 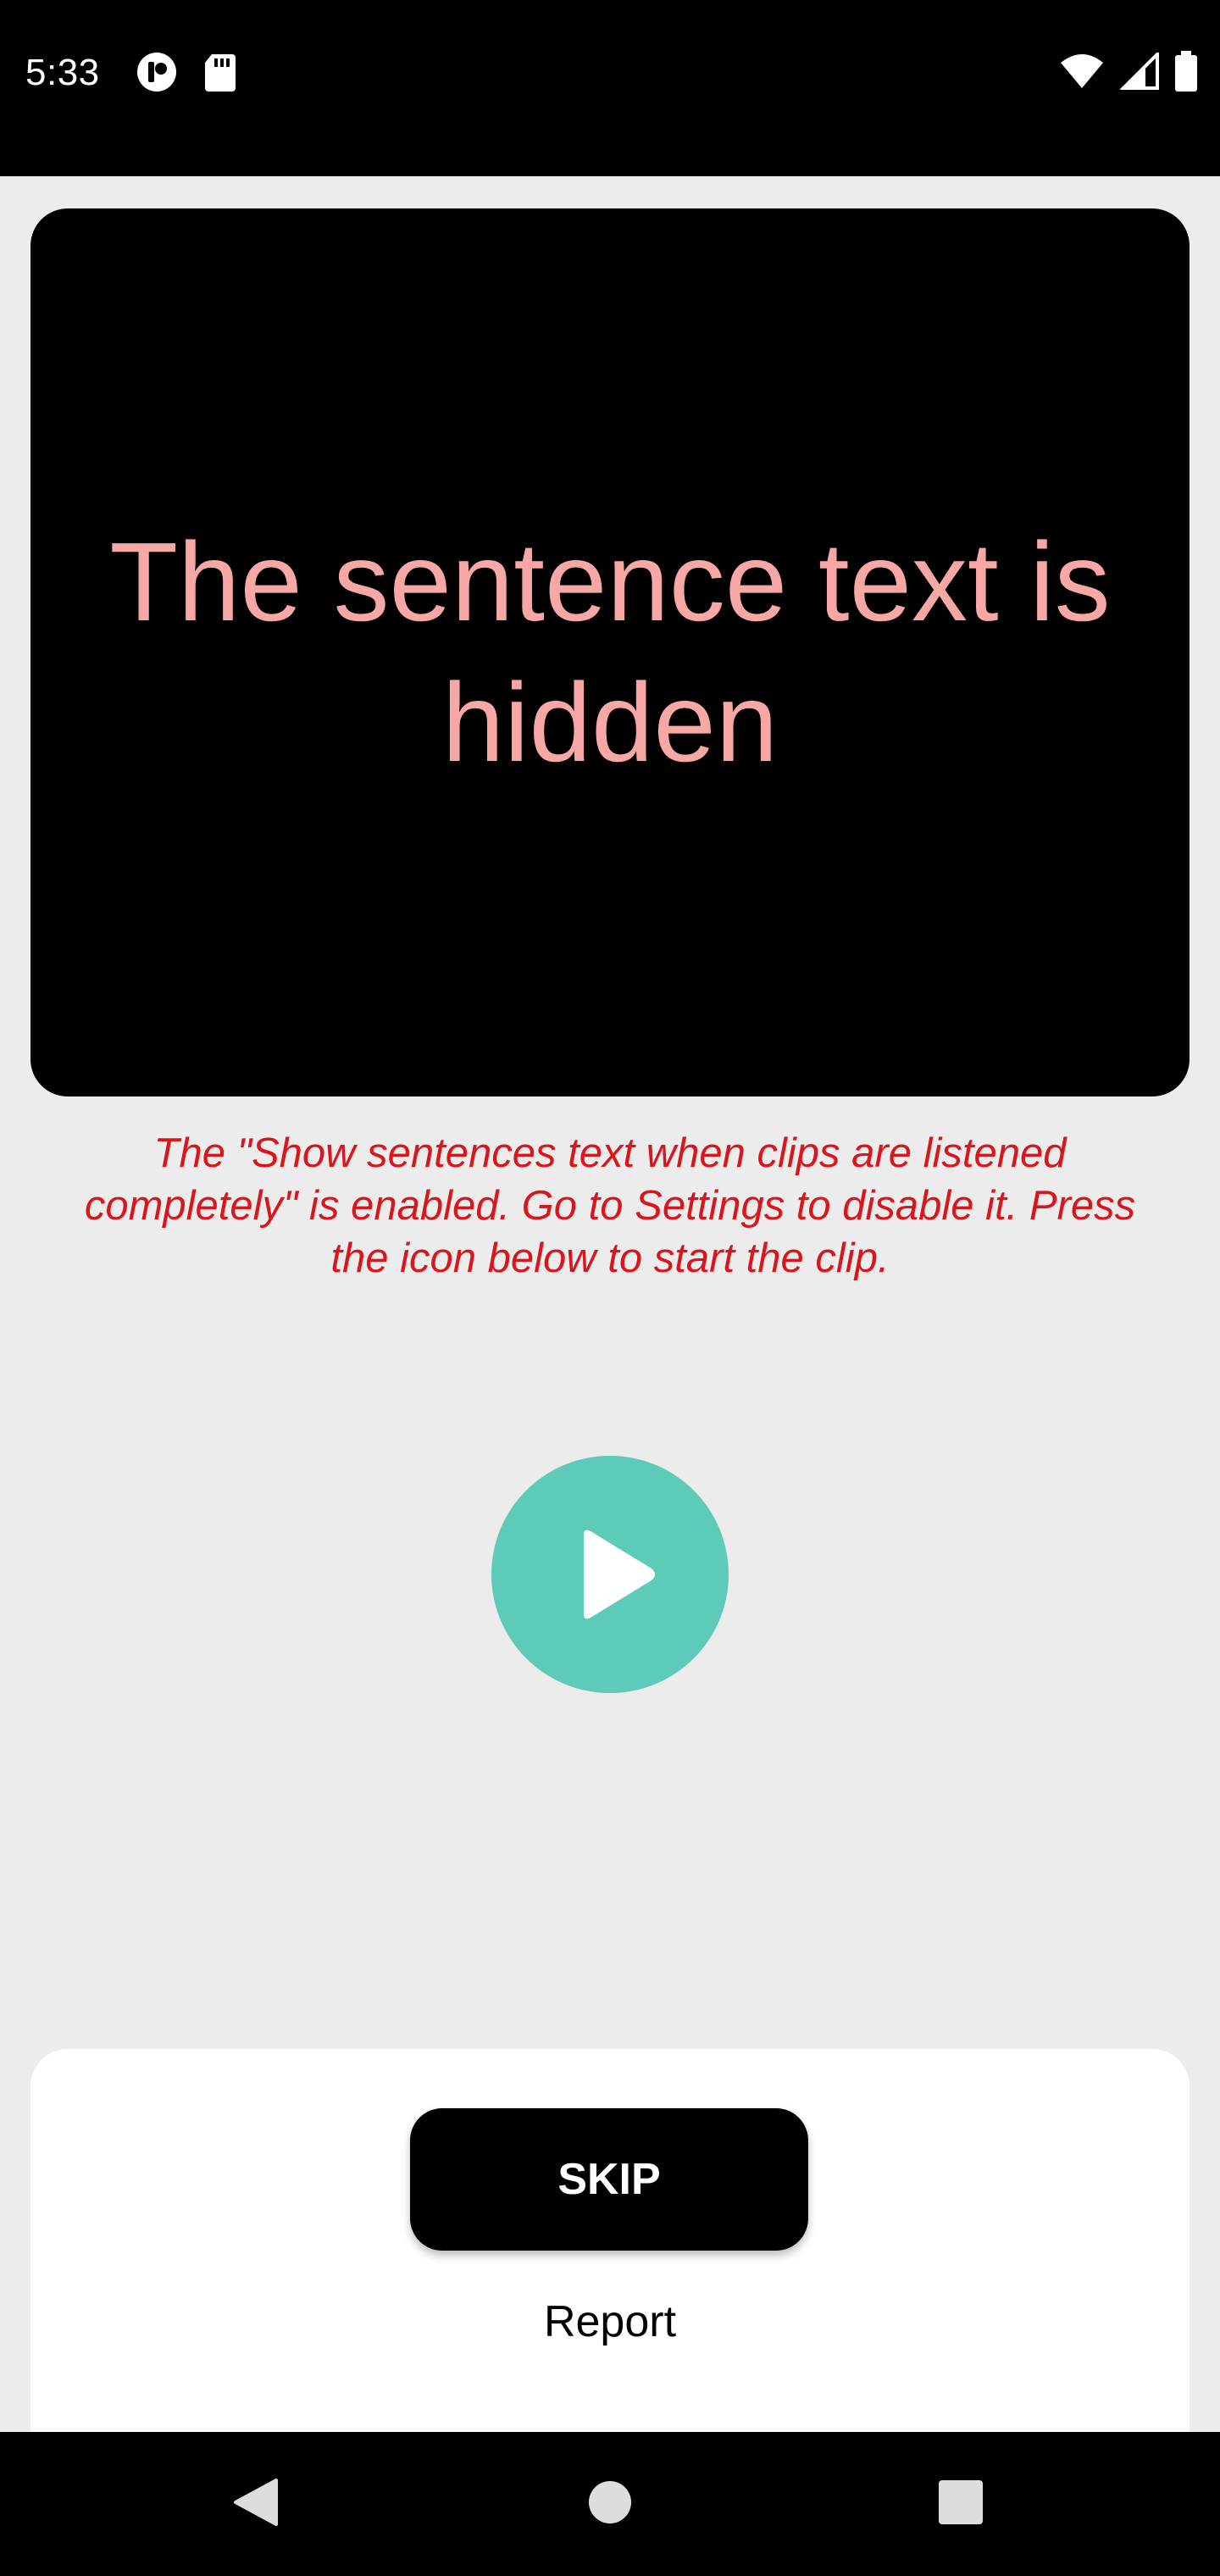 I want to click on wifi-icon, so click(x=1082, y=71).